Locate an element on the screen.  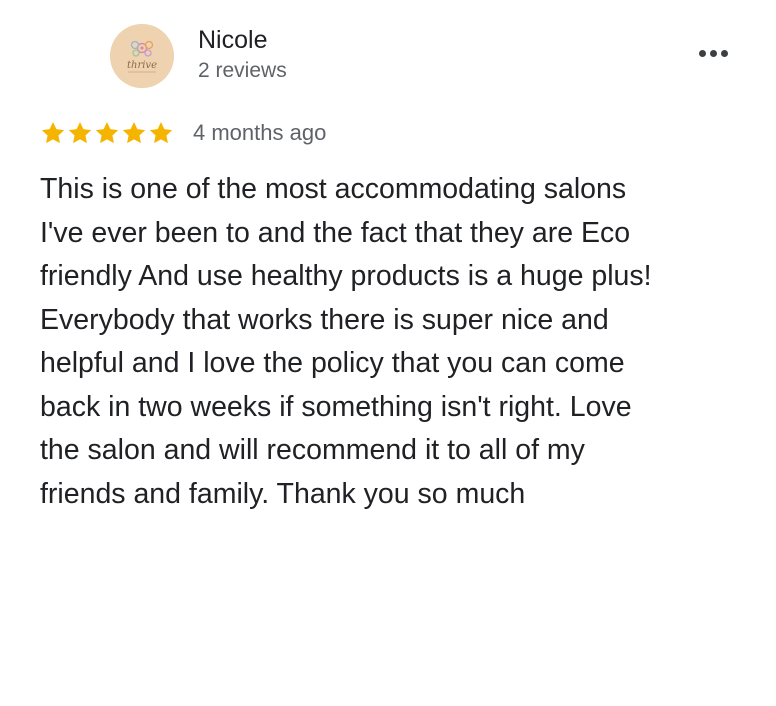
avatar: thrive is located at coordinates (142, 56).